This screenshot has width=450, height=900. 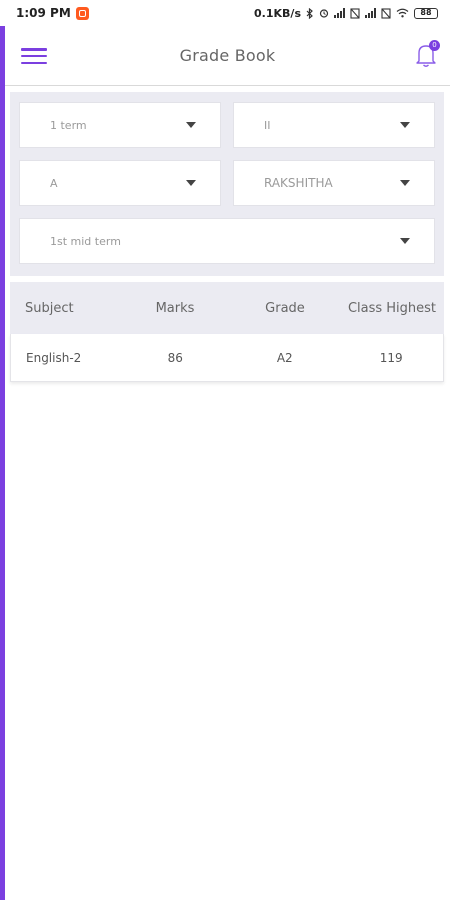 What do you see at coordinates (284, 357) in the screenshot?
I see `cell-grade: A2` at bounding box center [284, 357].